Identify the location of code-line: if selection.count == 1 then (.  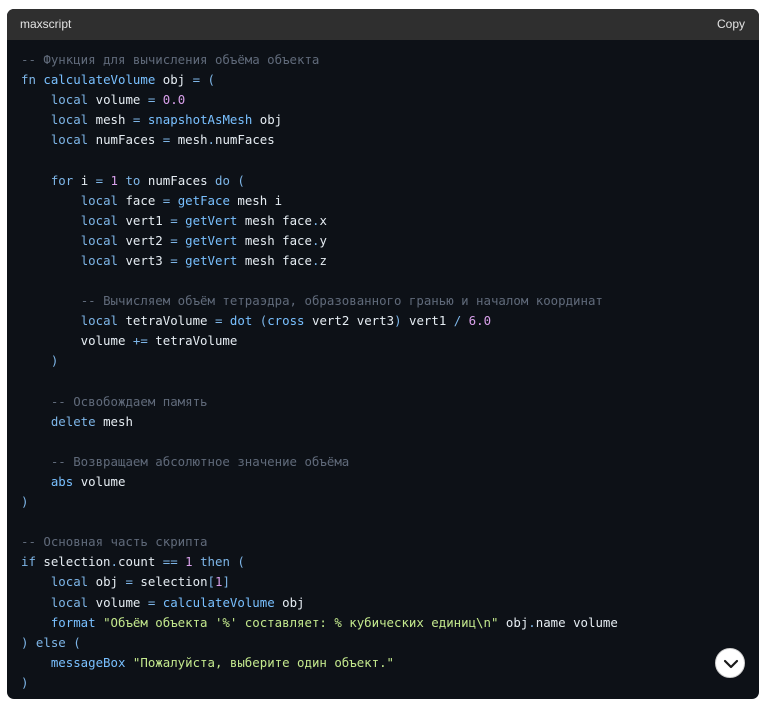
(385, 562).